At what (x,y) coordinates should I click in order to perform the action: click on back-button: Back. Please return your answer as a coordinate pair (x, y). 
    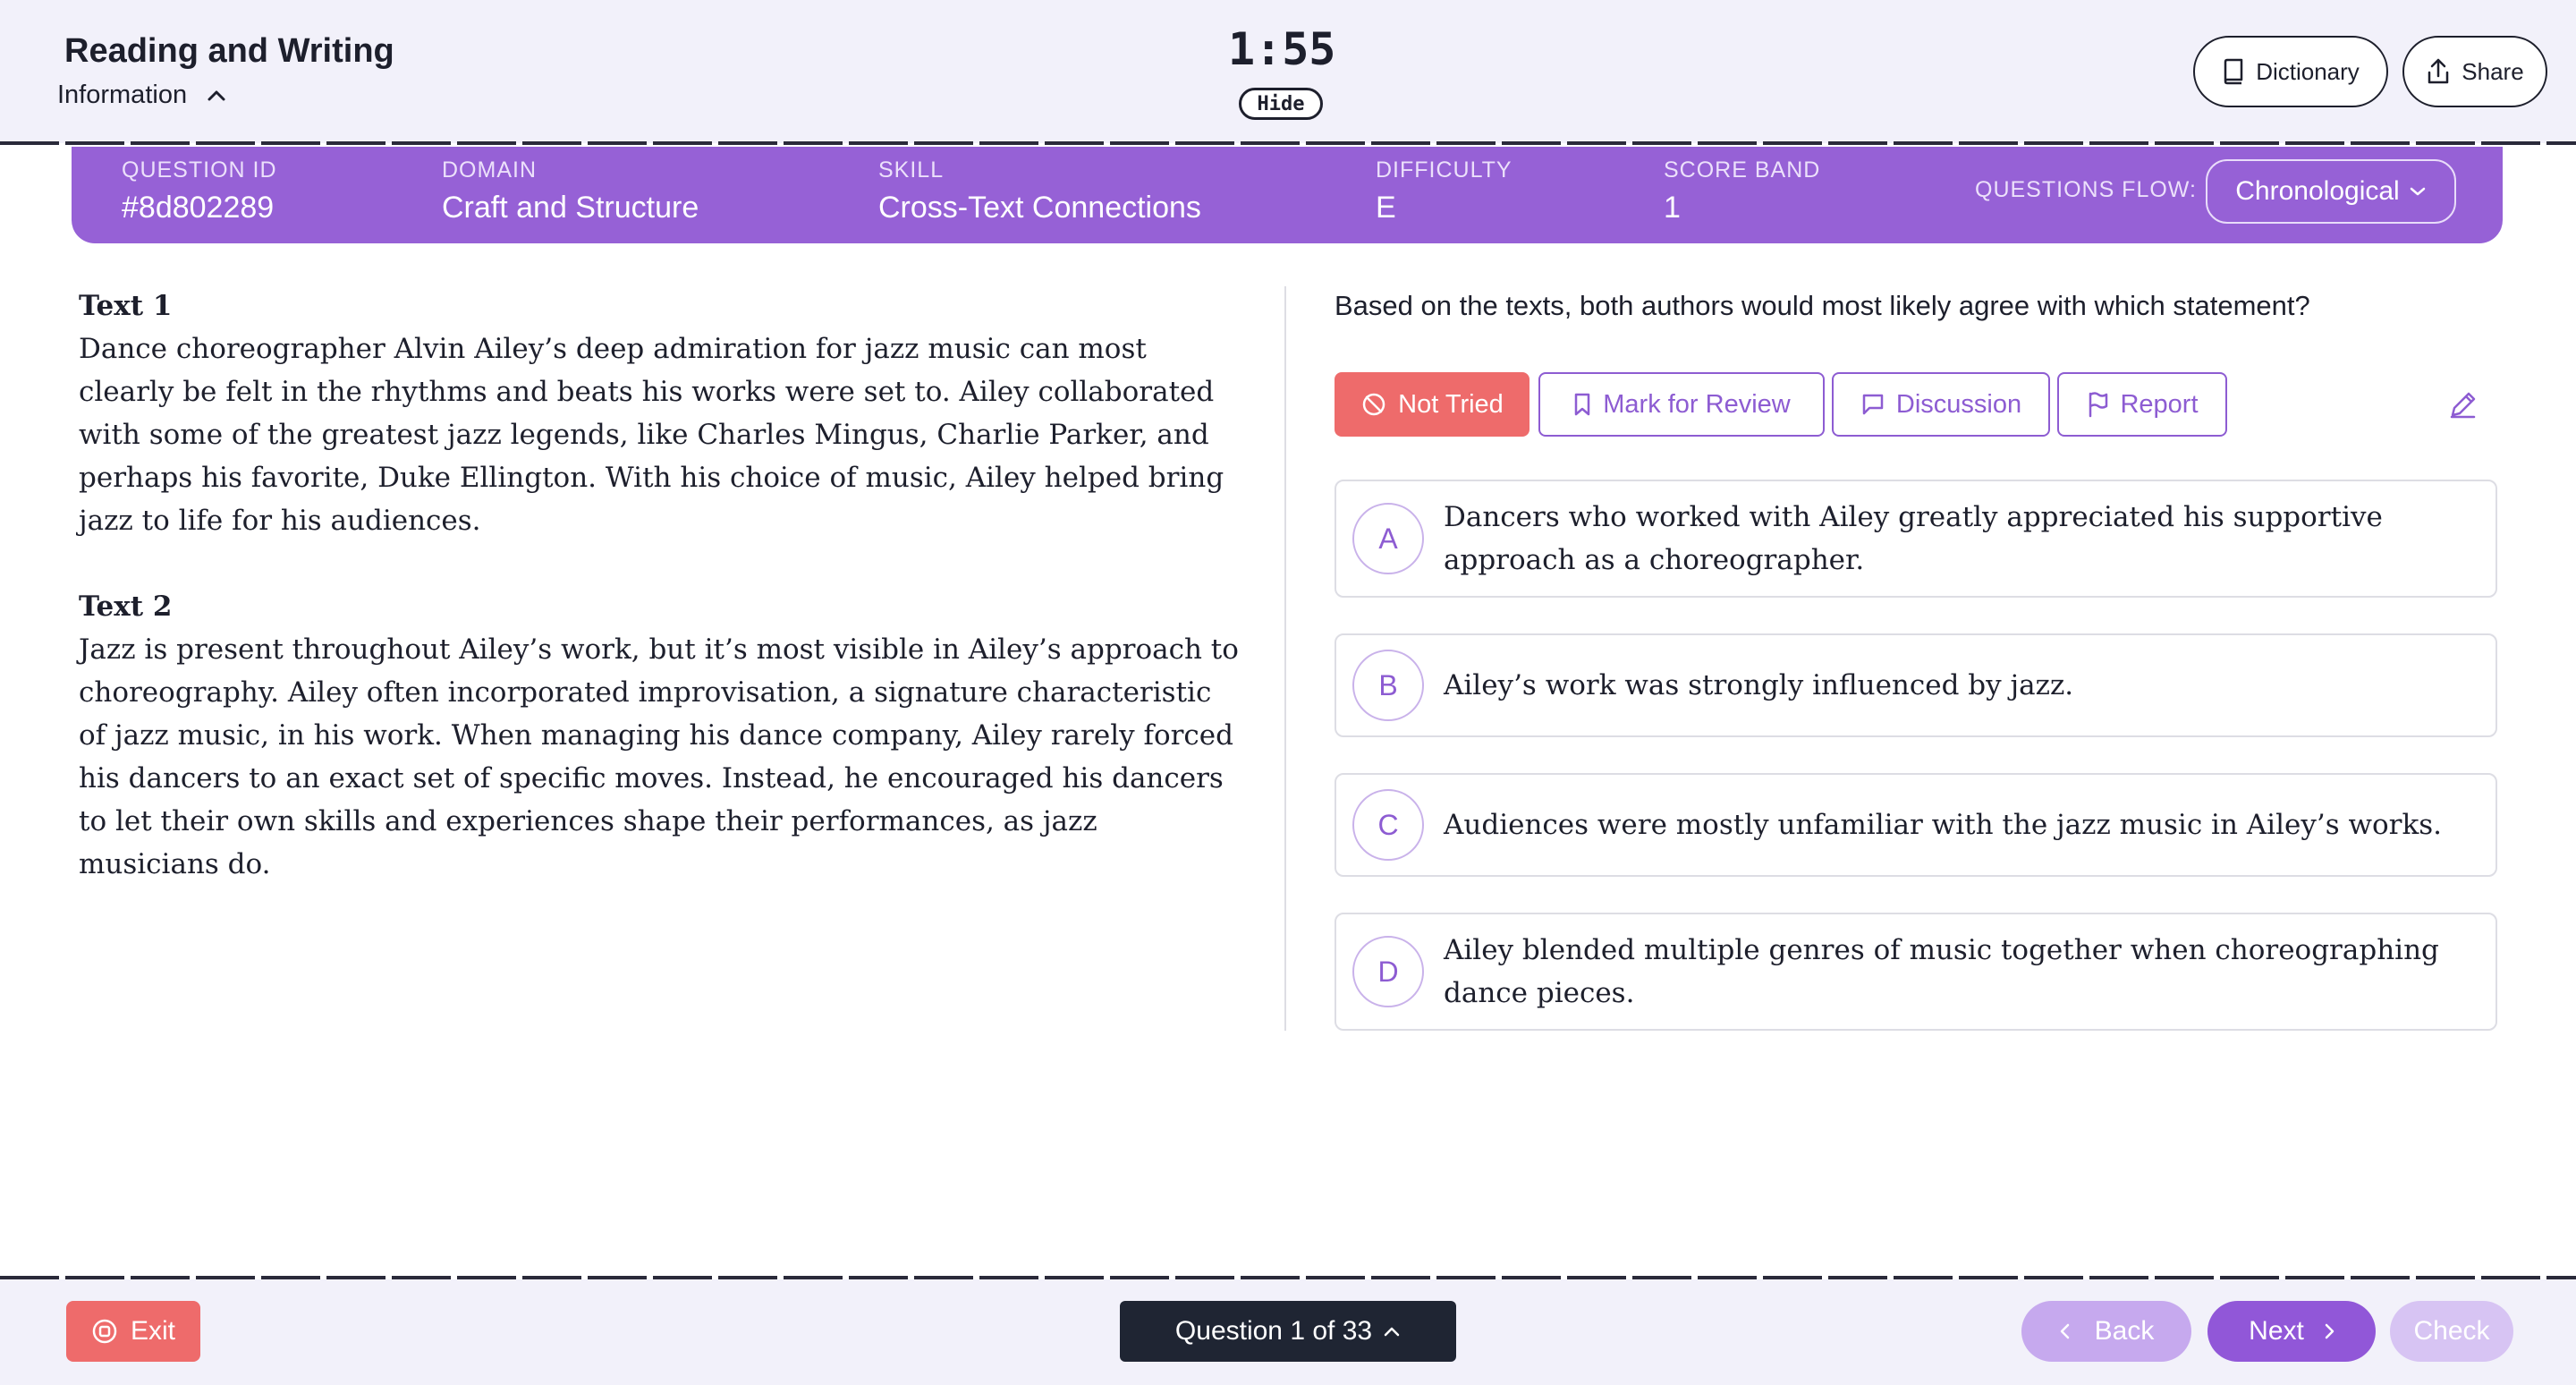
    Looking at the image, I should click on (2106, 1331).